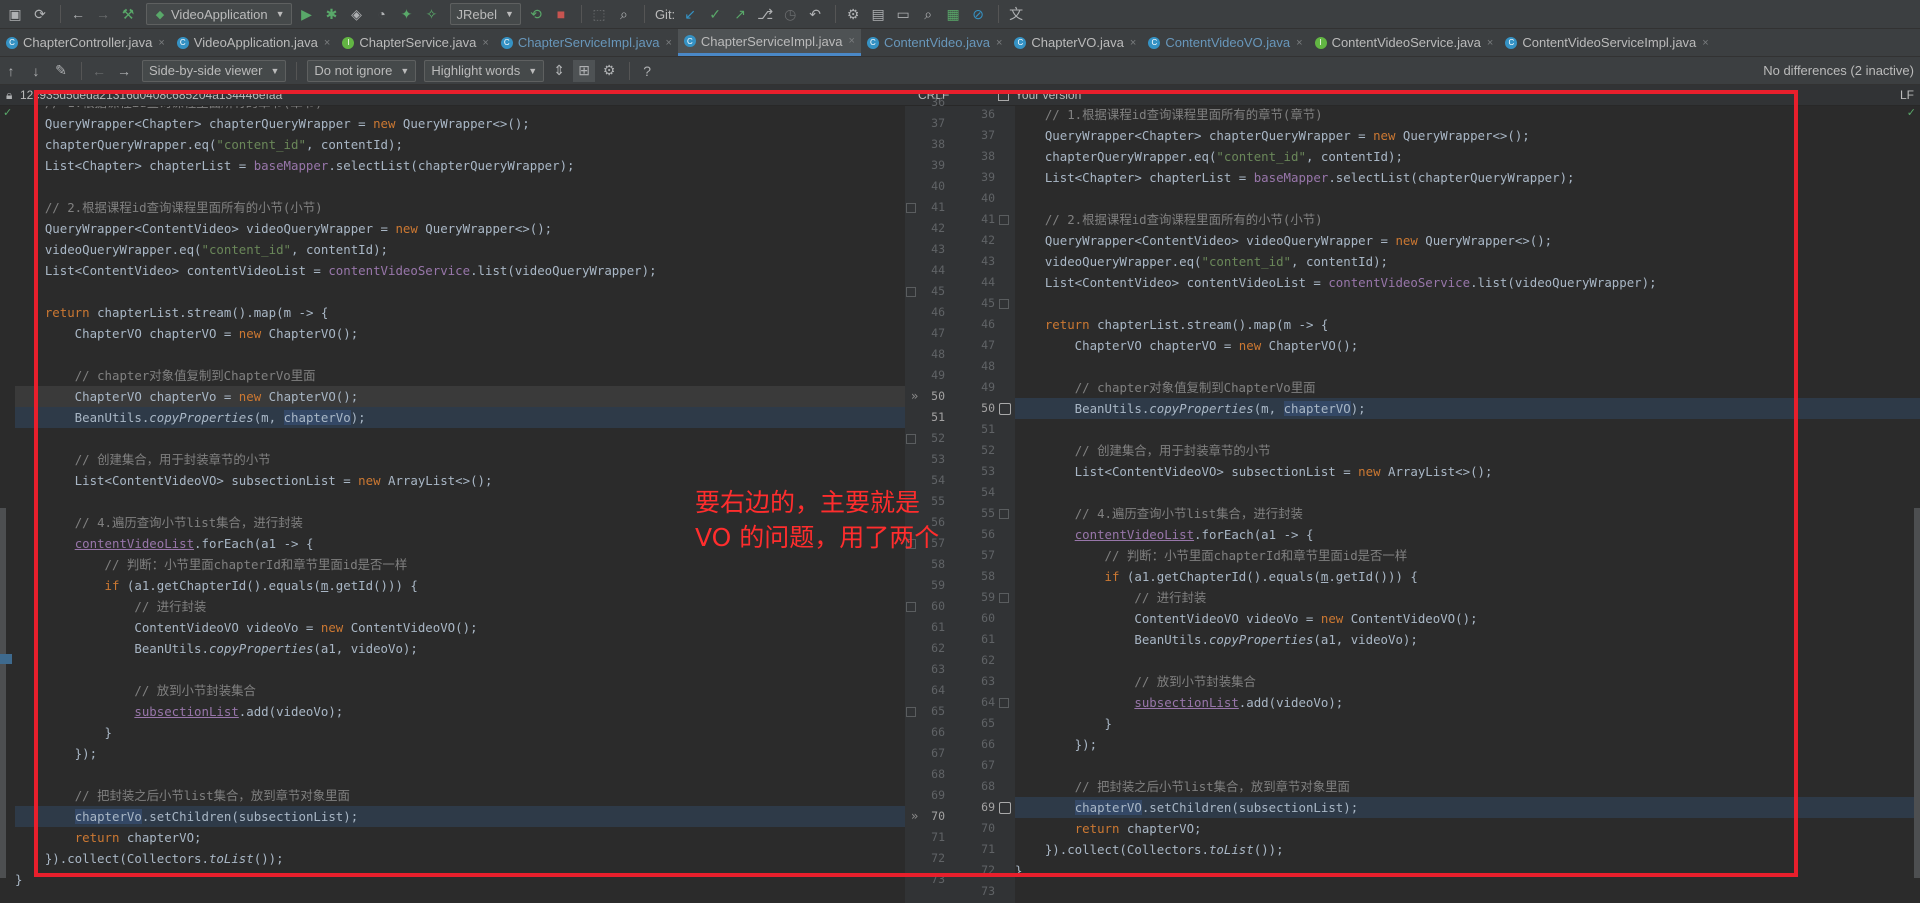 This screenshot has height=903, width=1920. I want to click on code-line: // 创建集合，用于封装章节的小节, so click(1467, 450).